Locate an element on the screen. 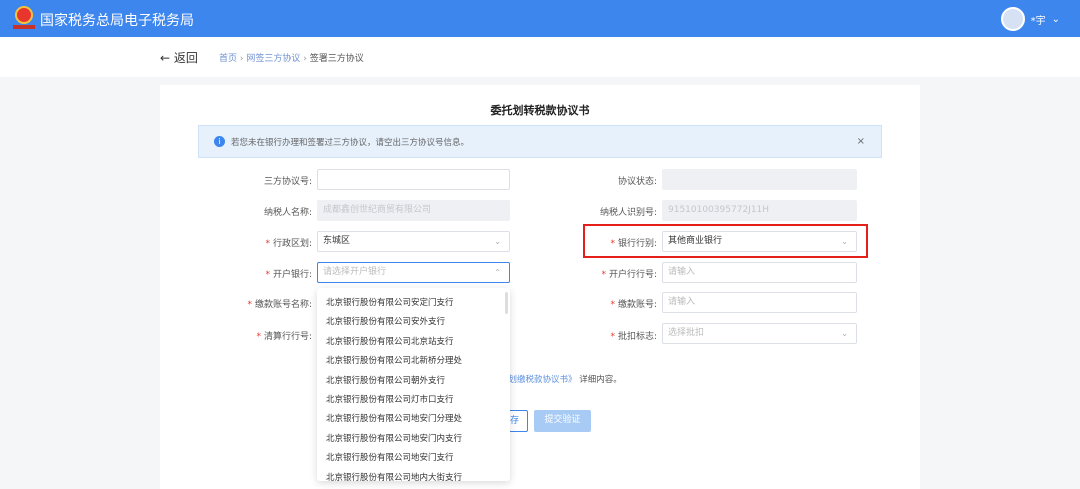 This screenshot has height=489, width=1080. chevron-up-icon: ⌃ is located at coordinates (497, 272).